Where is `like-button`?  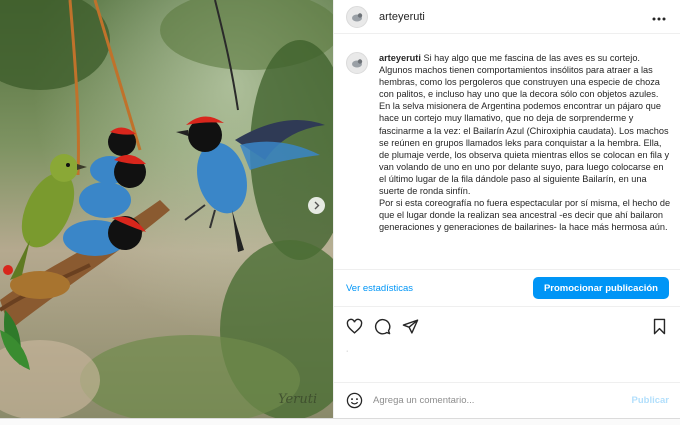
like-button is located at coordinates (354, 326).